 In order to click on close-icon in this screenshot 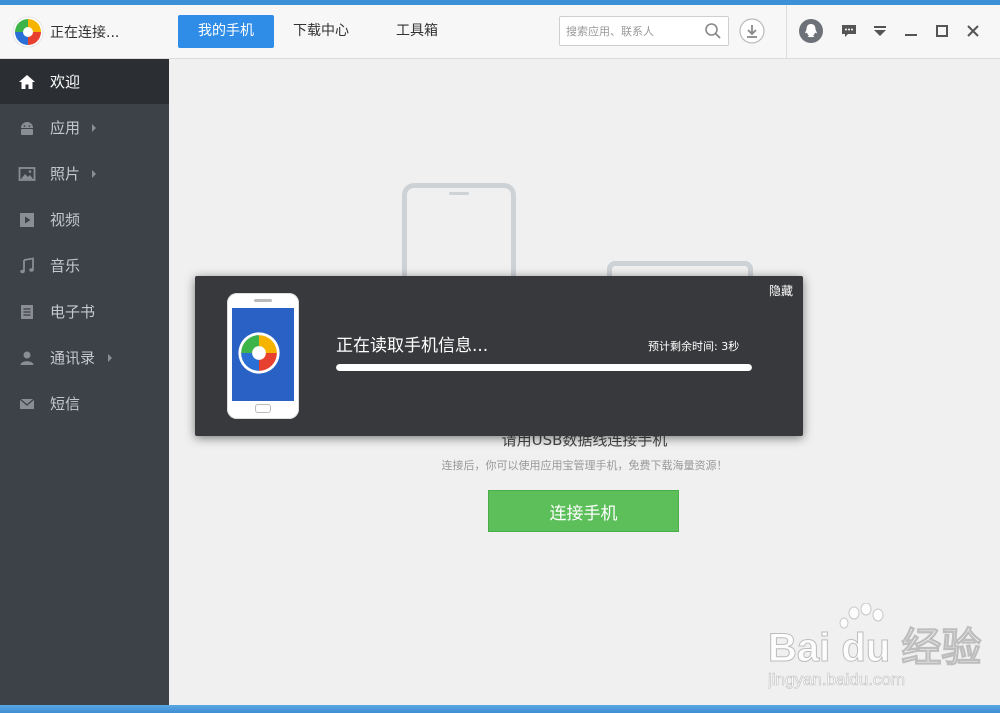, I will do `click(973, 31)`.